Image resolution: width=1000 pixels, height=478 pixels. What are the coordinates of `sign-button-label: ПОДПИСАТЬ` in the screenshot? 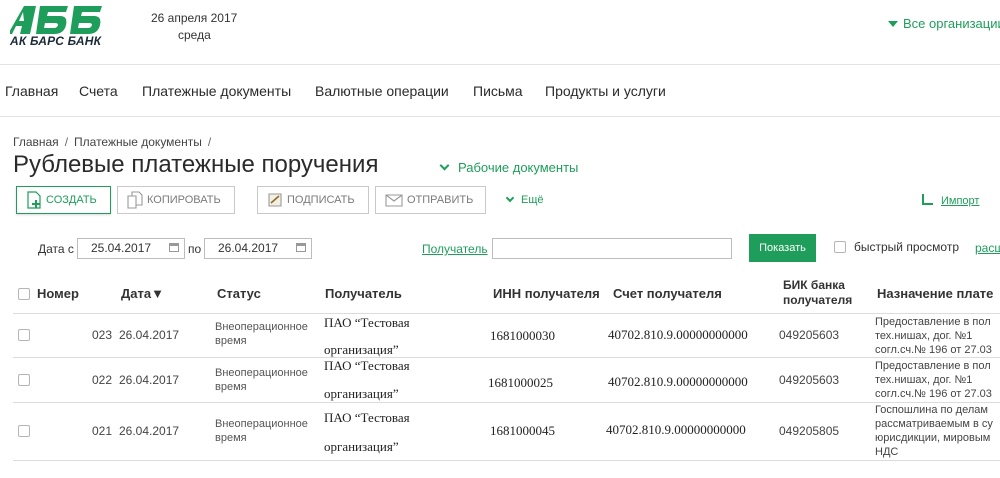 It's located at (321, 200).